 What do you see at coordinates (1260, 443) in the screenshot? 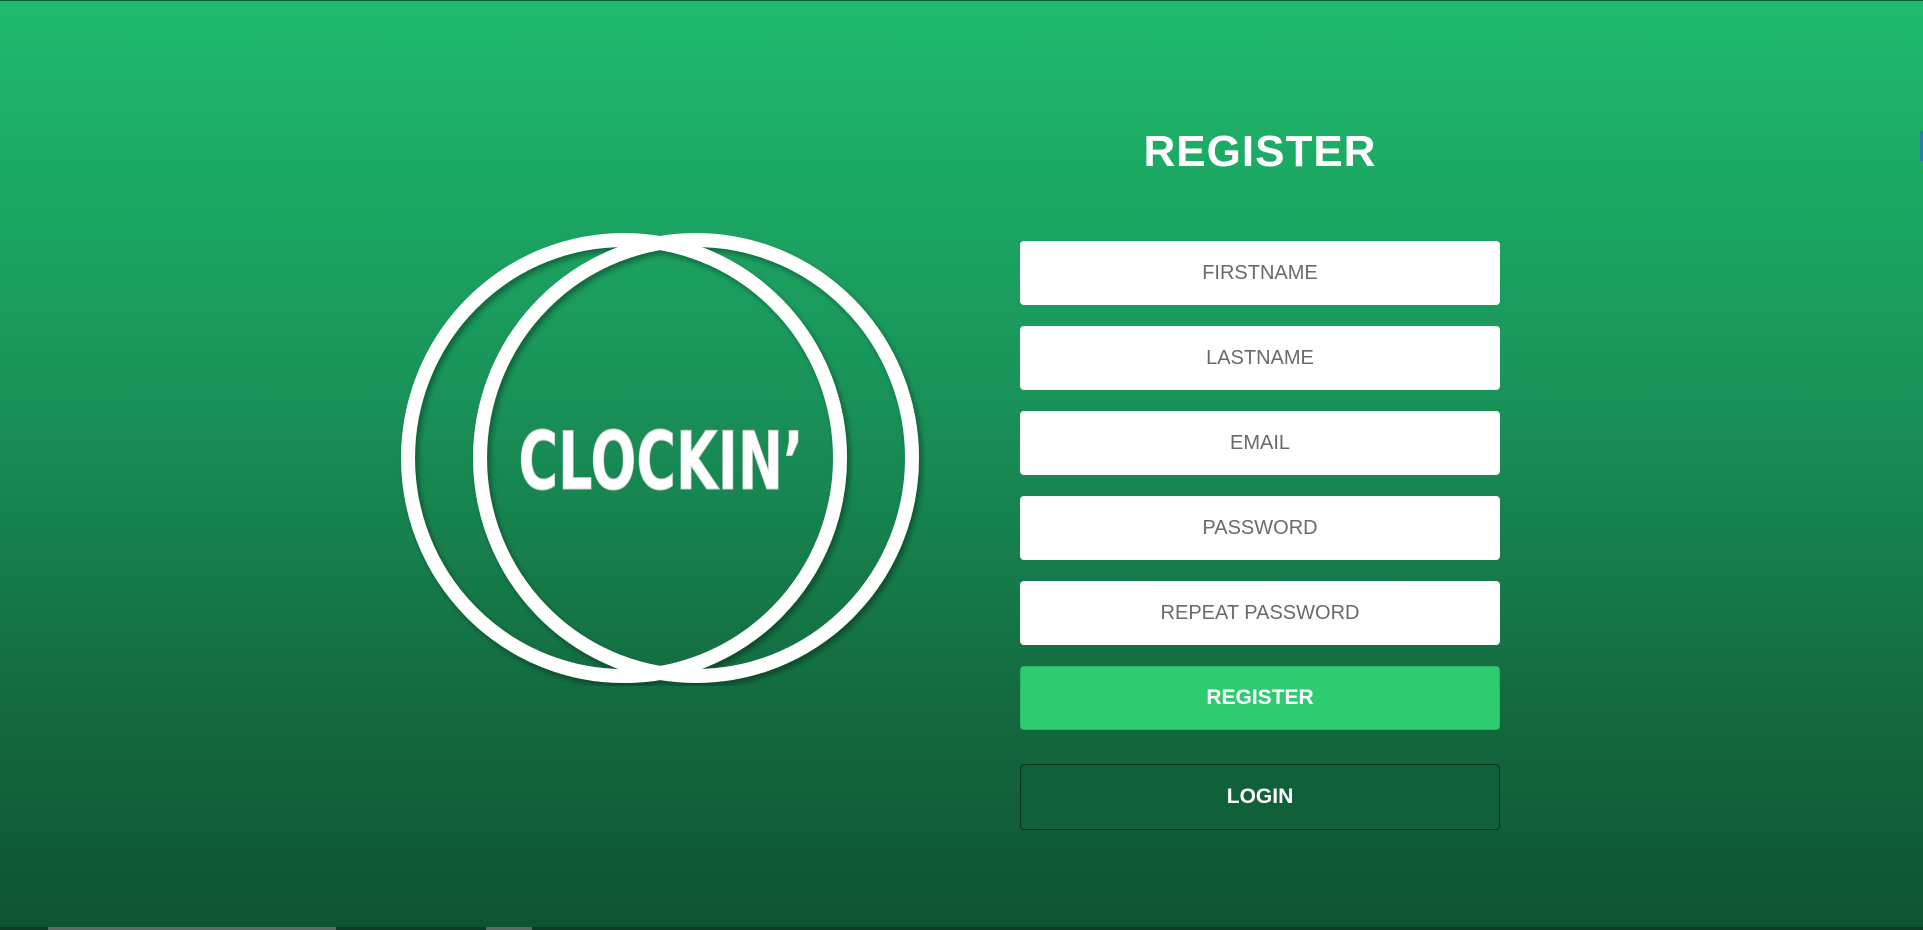
I see `email-field` at bounding box center [1260, 443].